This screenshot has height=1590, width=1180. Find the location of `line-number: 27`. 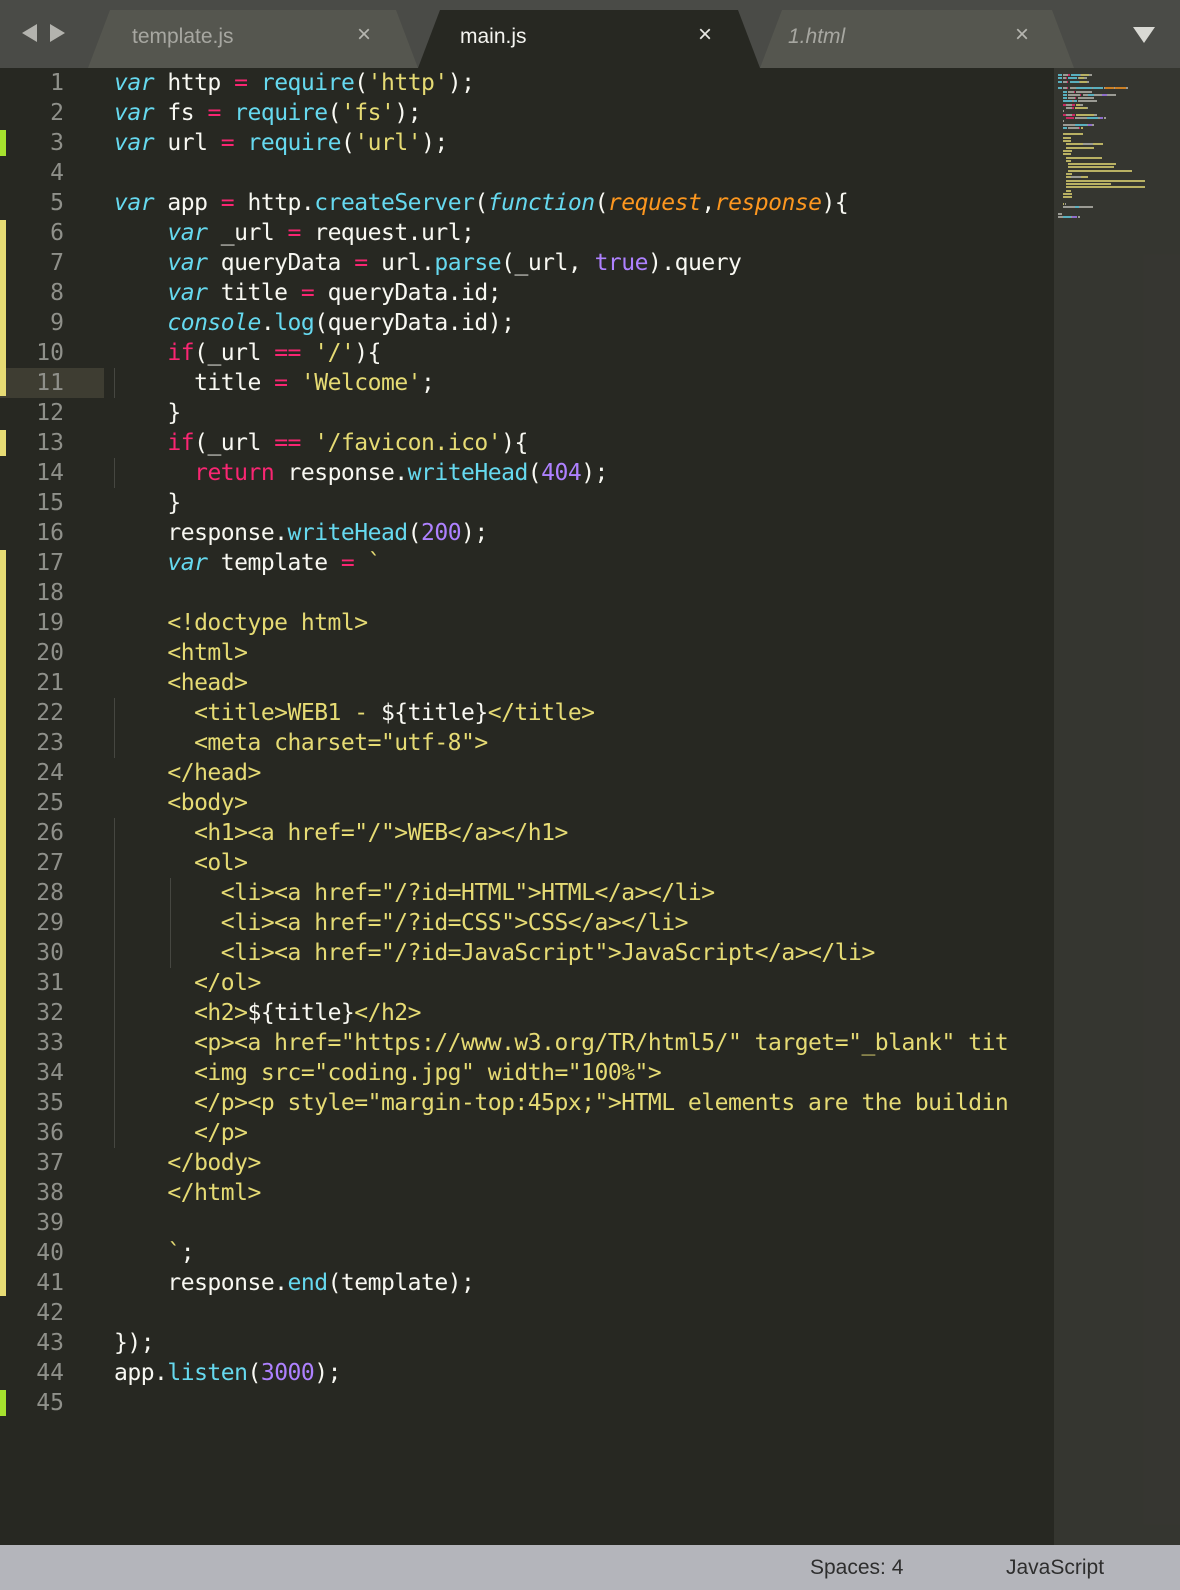

line-number: 27 is located at coordinates (50, 863).